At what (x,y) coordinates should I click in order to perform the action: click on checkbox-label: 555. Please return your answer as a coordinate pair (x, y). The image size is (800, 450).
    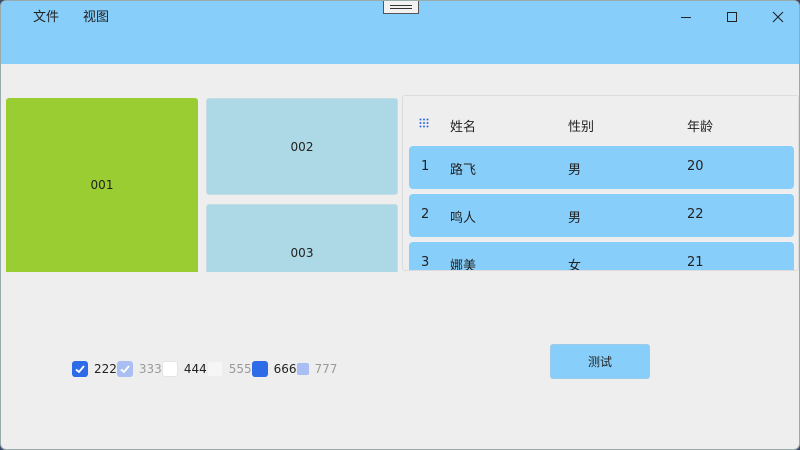
    Looking at the image, I should click on (240, 369).